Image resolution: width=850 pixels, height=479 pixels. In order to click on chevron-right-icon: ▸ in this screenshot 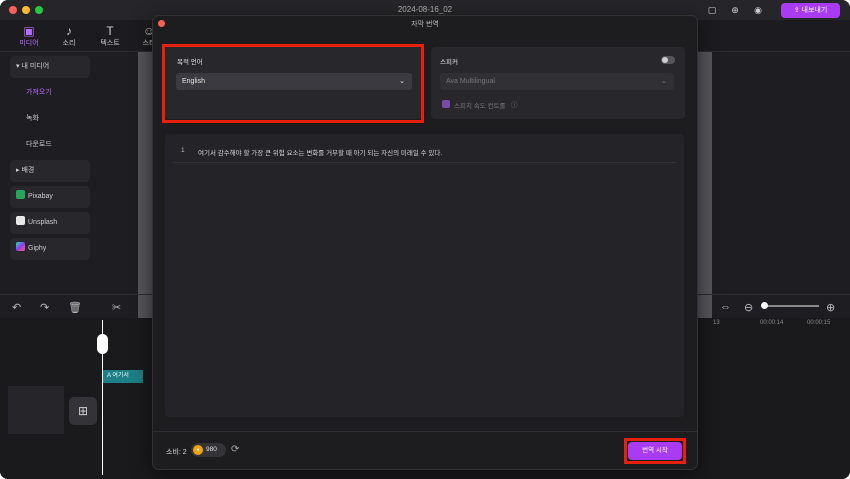, I will do `click(18, 170)`.